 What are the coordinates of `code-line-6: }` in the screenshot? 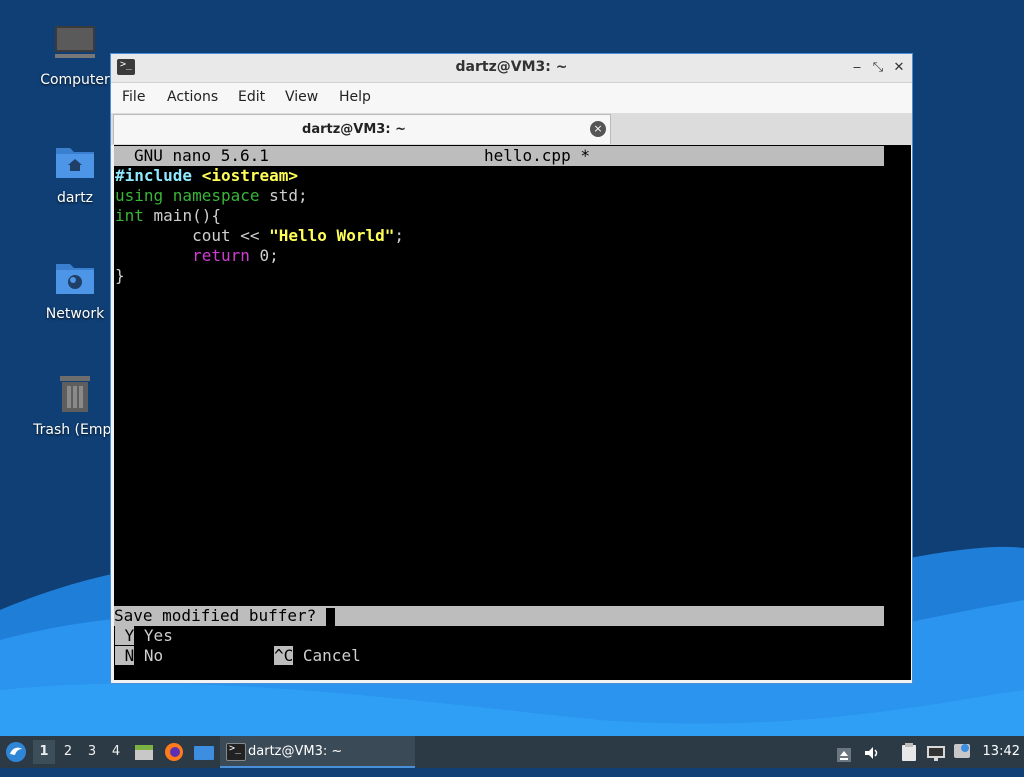 It's located at (120, 276).